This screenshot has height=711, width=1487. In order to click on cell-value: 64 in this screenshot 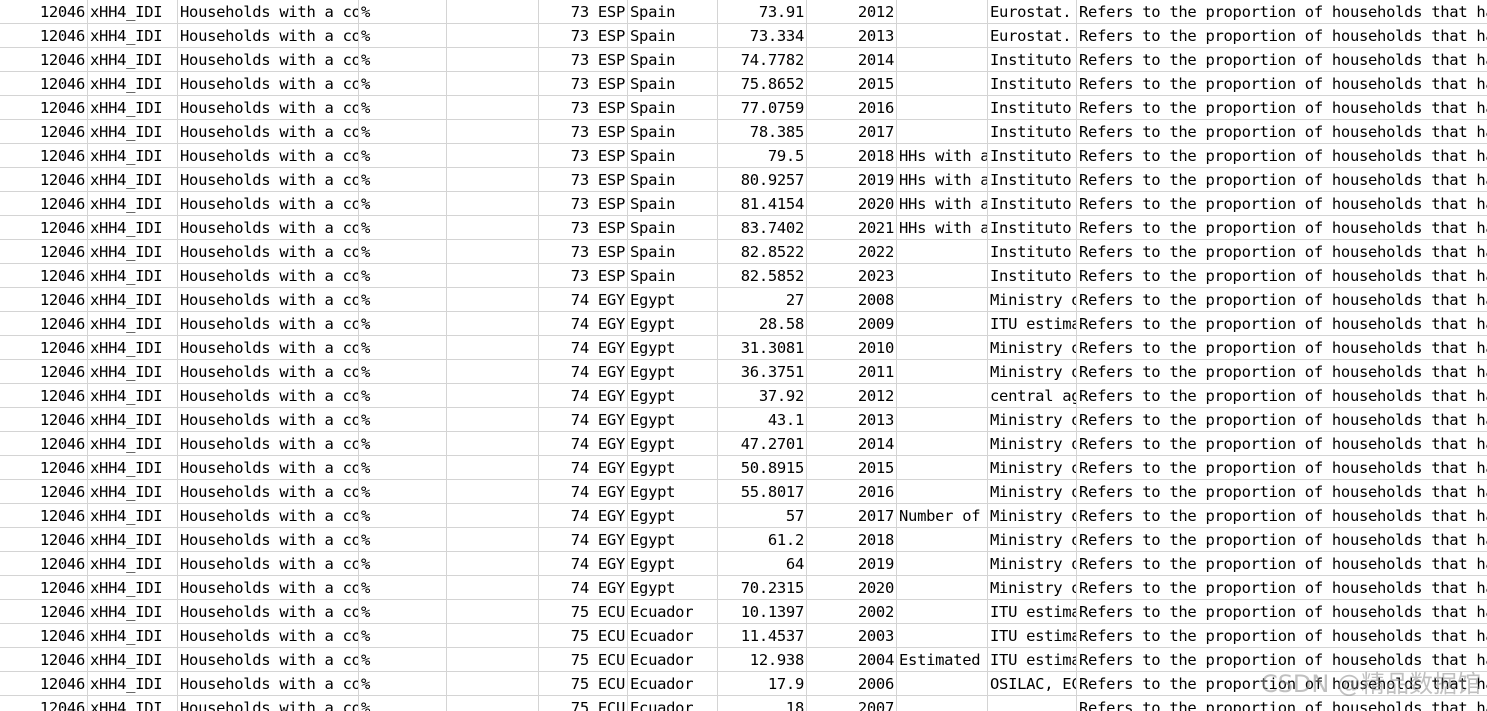, I will do `click(762, 564)`.